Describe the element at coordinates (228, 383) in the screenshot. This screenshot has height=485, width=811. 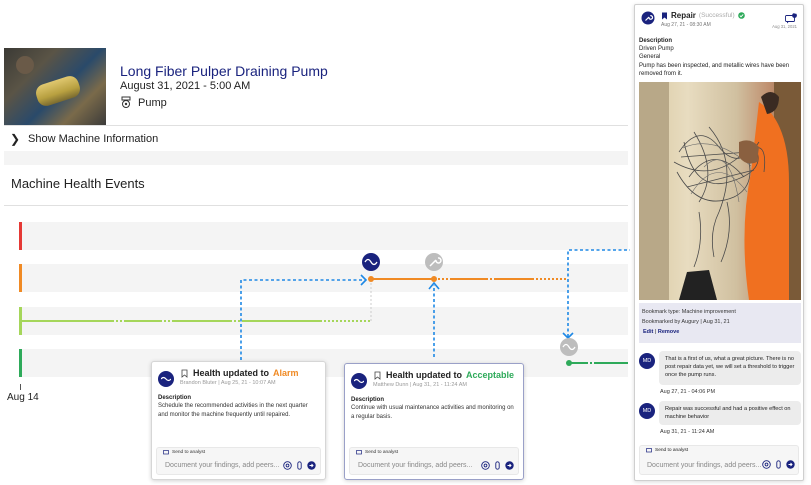
I see `alarm-card-meta: Brandon Bluter | Aug 25, 21 - 10:07 AM` at that location.